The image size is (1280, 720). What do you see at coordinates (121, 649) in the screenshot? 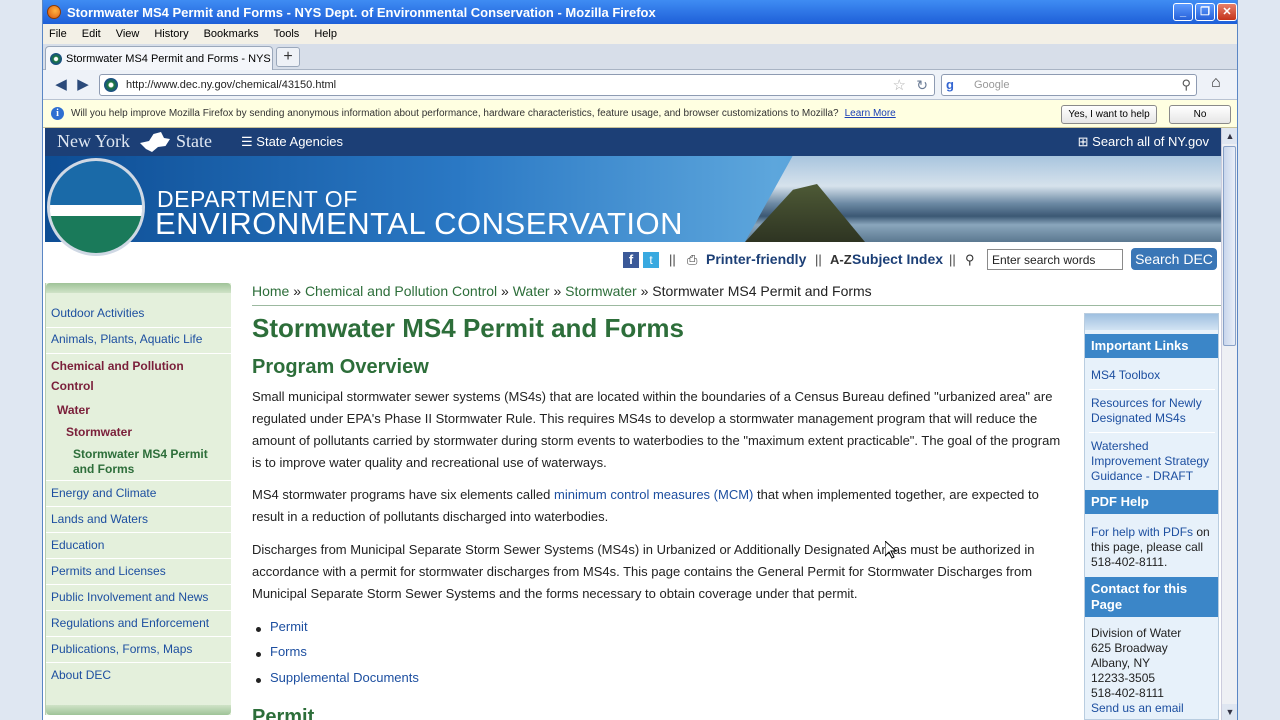
I see `nav-publications: Publications, Forms, Maps` at bounding box center [121, 649].